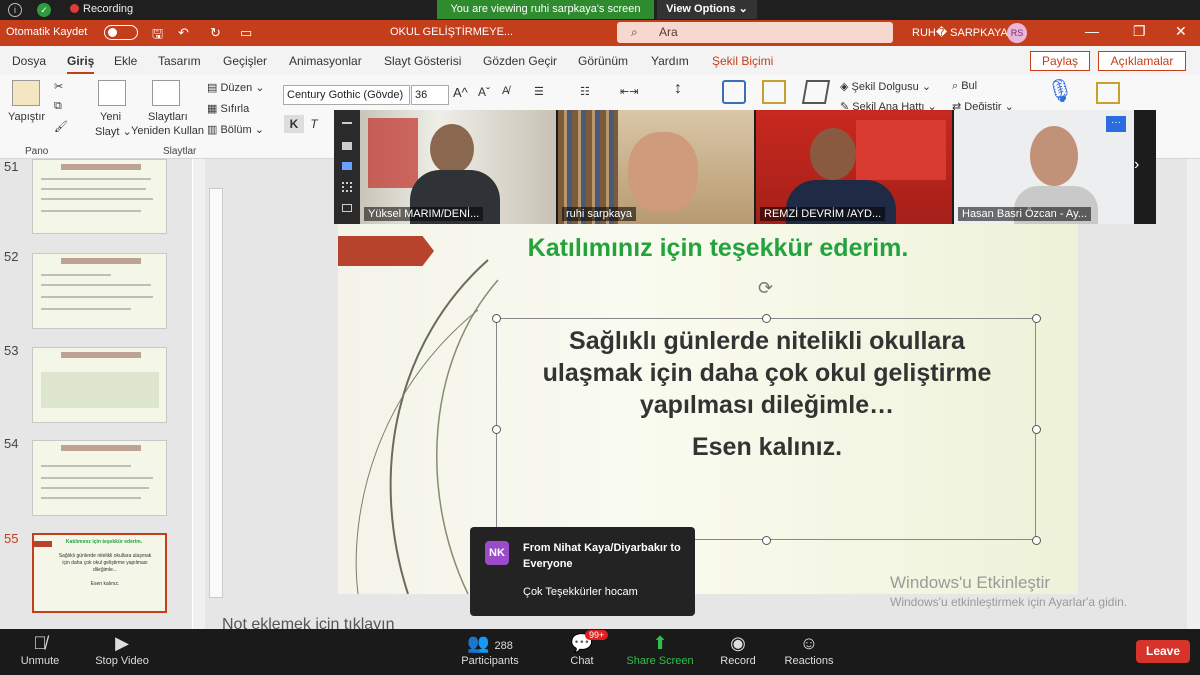 Image resolution: width=1200 pixels, height=675 pixels. I want to click on stop-video-button: ▶︎ Stop Video, so click(122, 648).